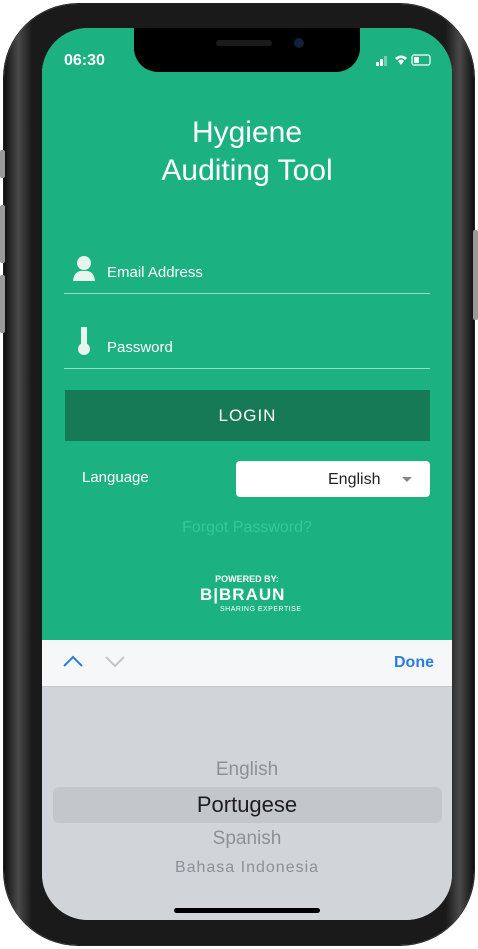 The height and width of the screenshot is (949, 478). I want to click on status-icons, so click(403, 60).